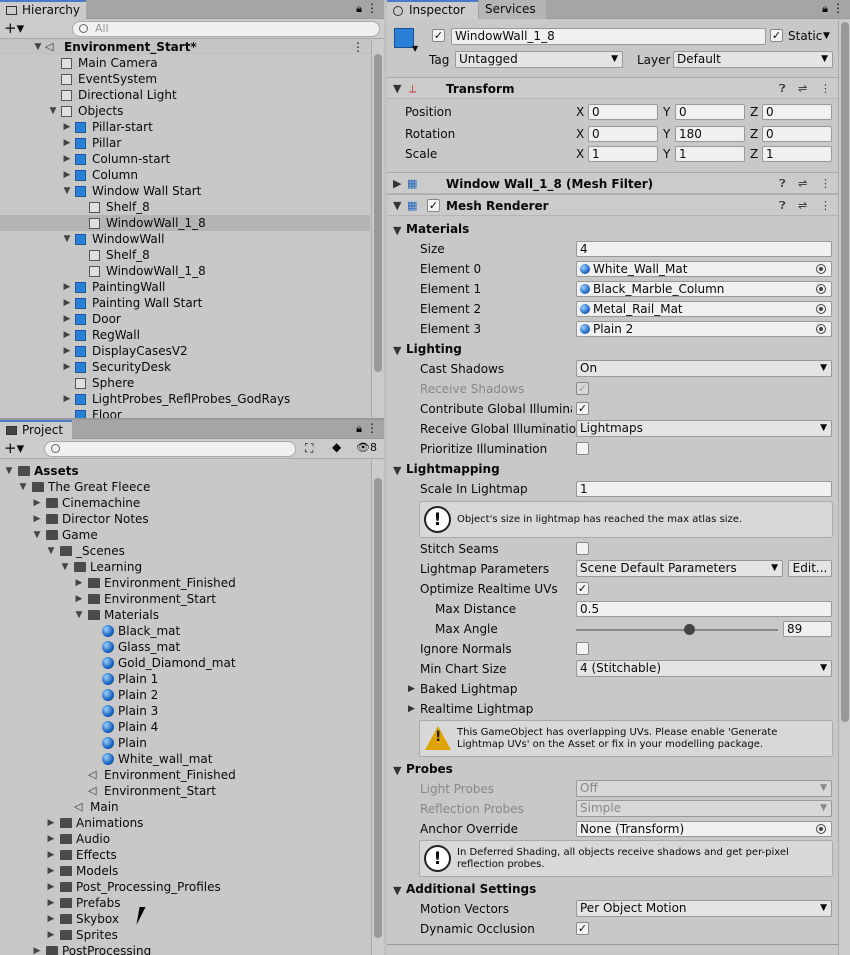 The height and width of the screenshot is (955, 850). I want to click on component-menu-icon: ⋮, so click(825, 205).